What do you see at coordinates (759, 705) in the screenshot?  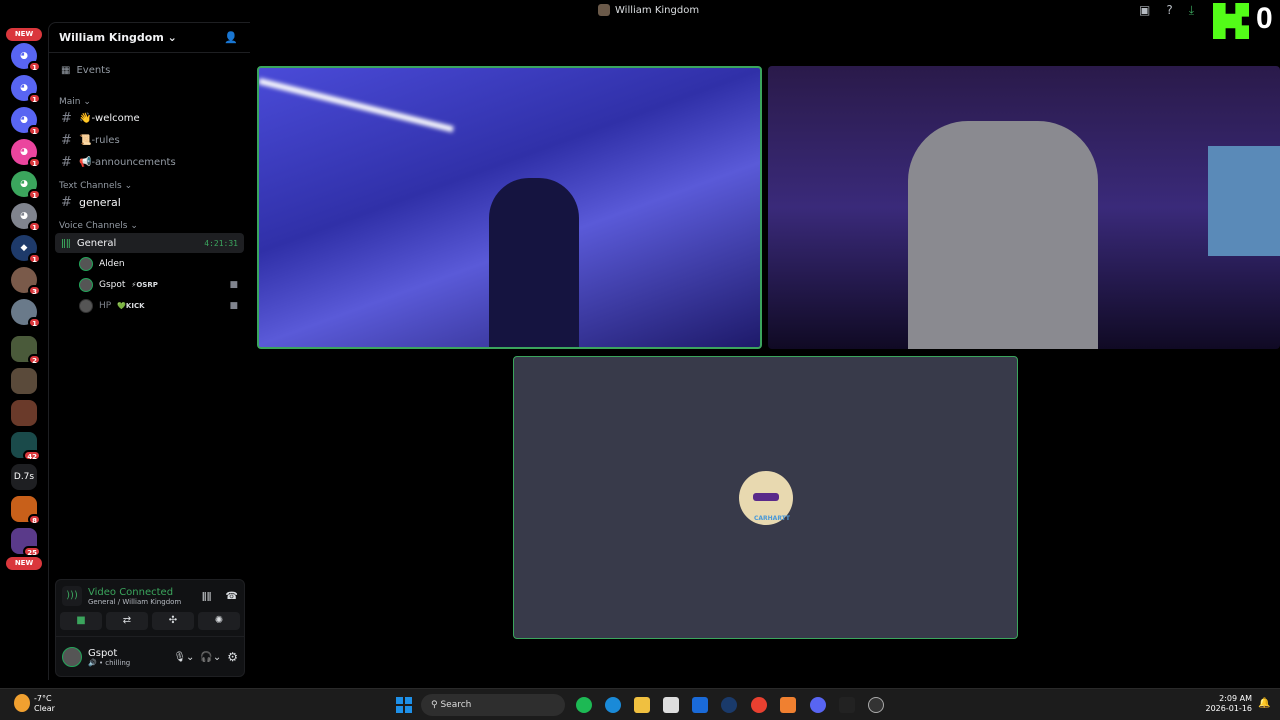 I see `chrome-icon` at bounding box center [759, 705].